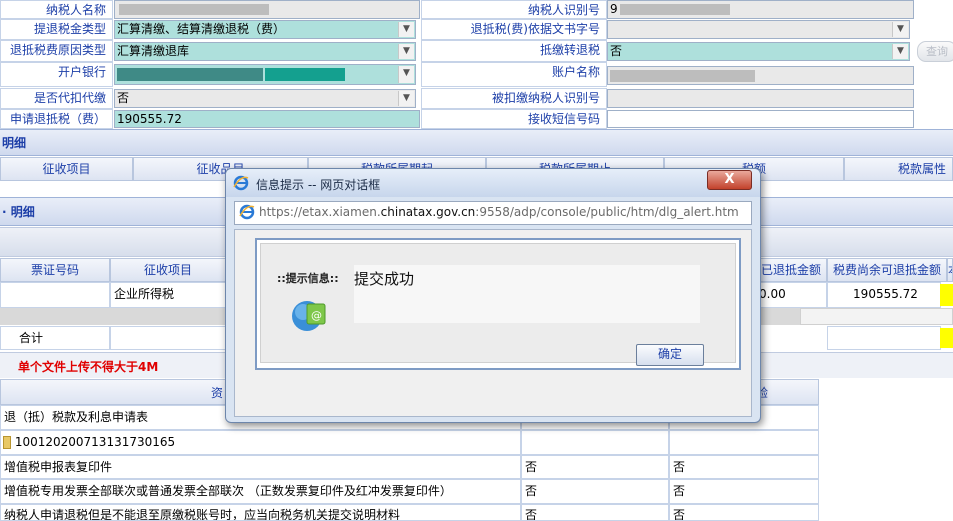 The image size is (953, 521). What do you see at coordinates (876, 316) in the screenshot?
I see `scrollbar-thumb` at bounding box center [876, 316].